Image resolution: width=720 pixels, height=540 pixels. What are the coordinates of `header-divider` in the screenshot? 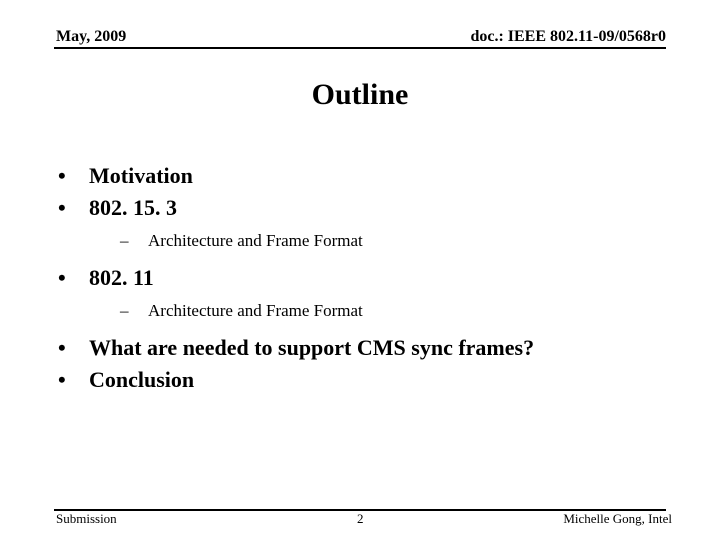 It's located at (360, 48).